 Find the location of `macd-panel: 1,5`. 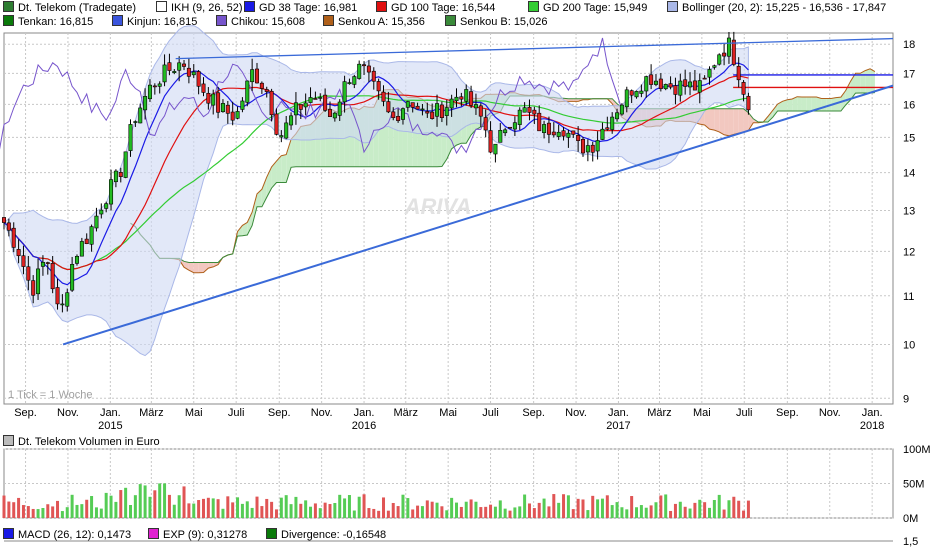

macd-panel: 1,5 is located at coordinates (461, 542).